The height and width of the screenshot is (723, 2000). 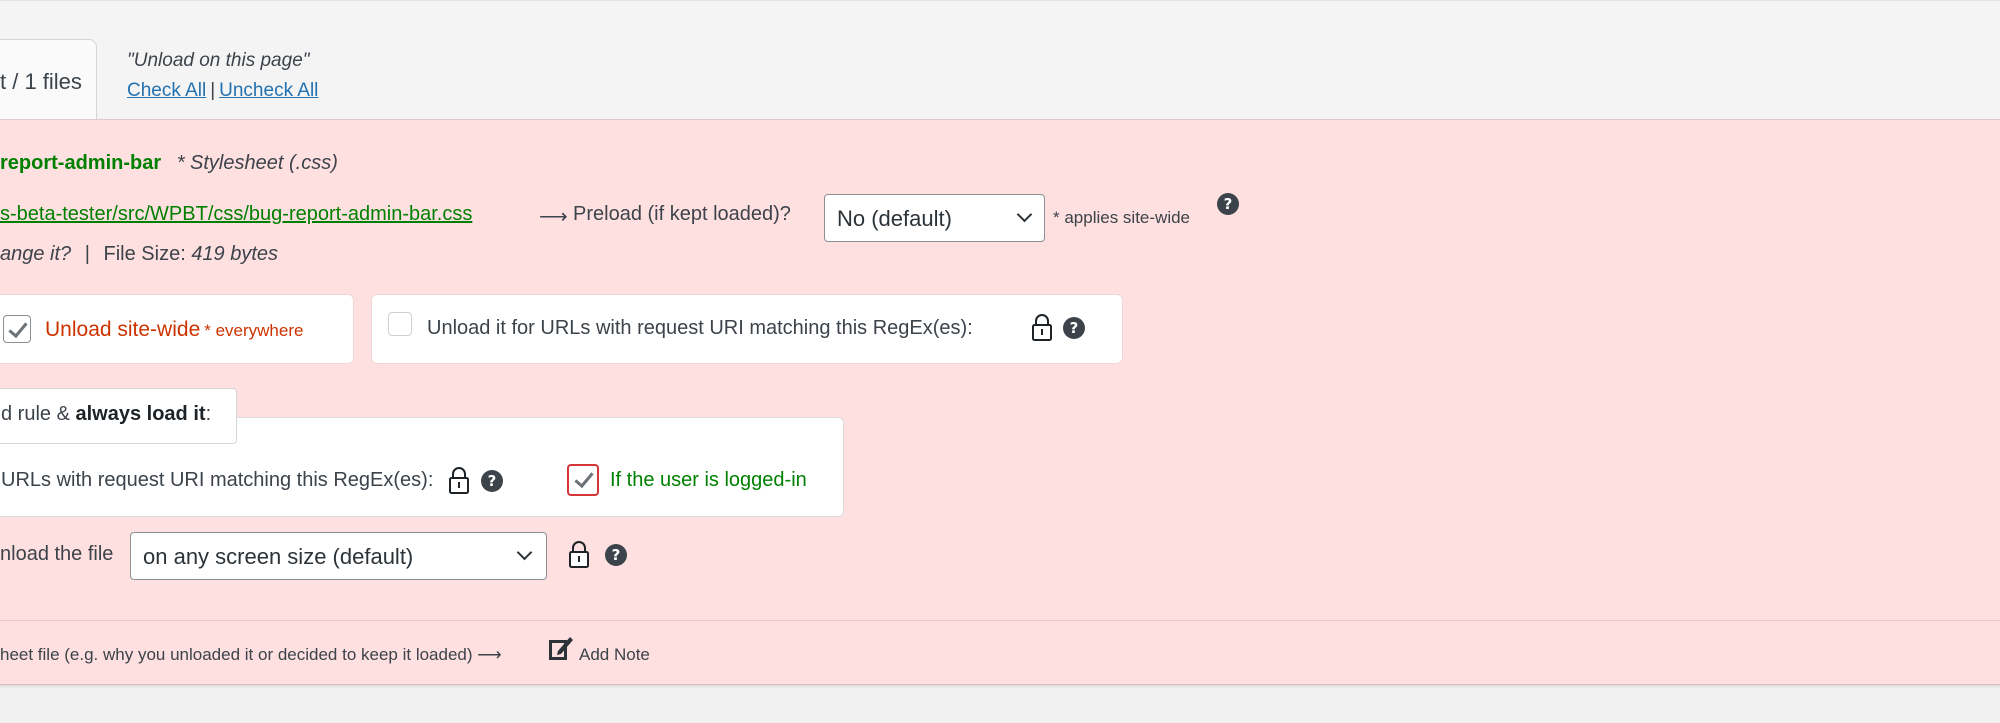 What do you see at coordinates (36, 254) in the screenshot?
I see `change-it-text: ange it?` at bounding box center [36, 254].